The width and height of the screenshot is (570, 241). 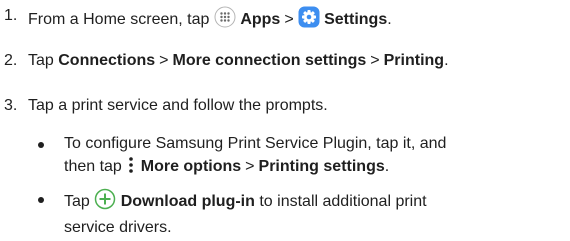 What do you see at coordinates (269, 60) in the screenshot?
I see `more-connection-settings-label: More connection settings` at bounding box center [269, 60].